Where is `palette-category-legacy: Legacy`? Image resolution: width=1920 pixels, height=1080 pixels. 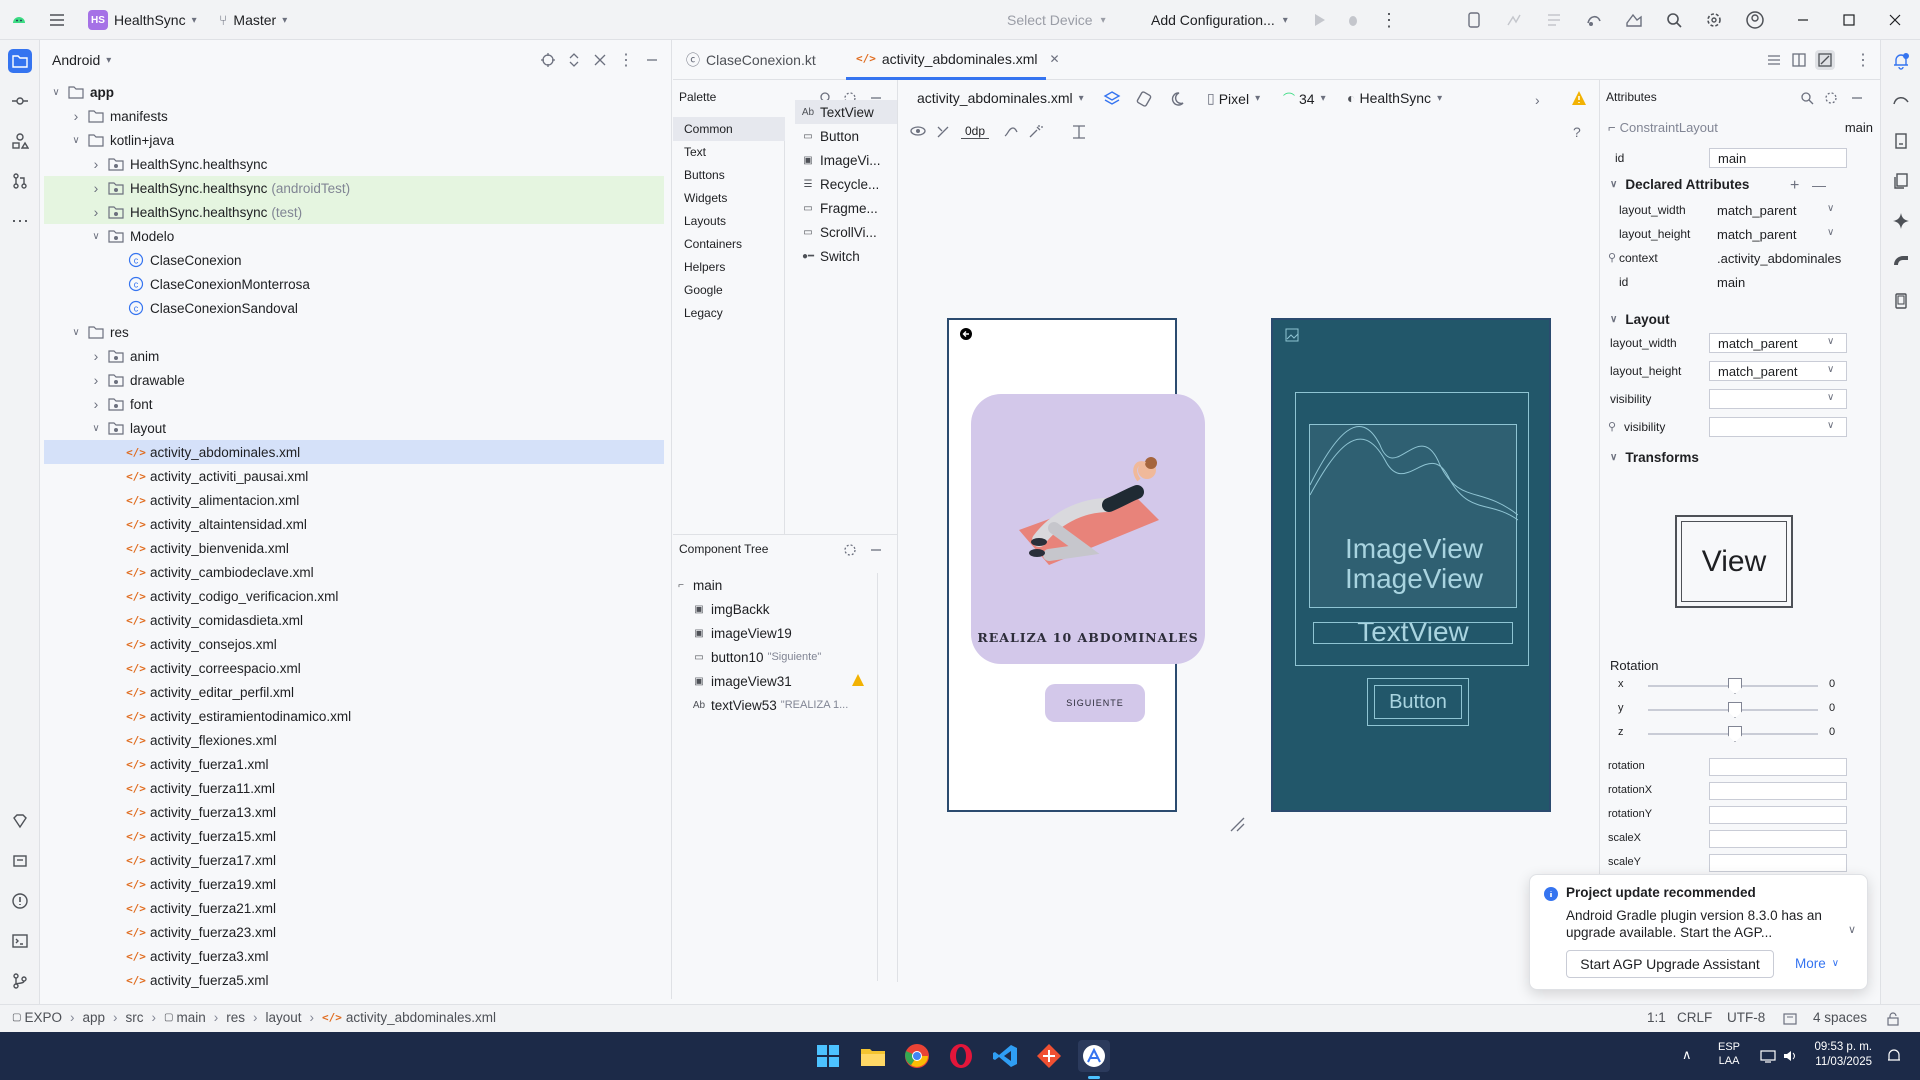
palette-category-legacy: Legacy is located at coordinates (703, 313).